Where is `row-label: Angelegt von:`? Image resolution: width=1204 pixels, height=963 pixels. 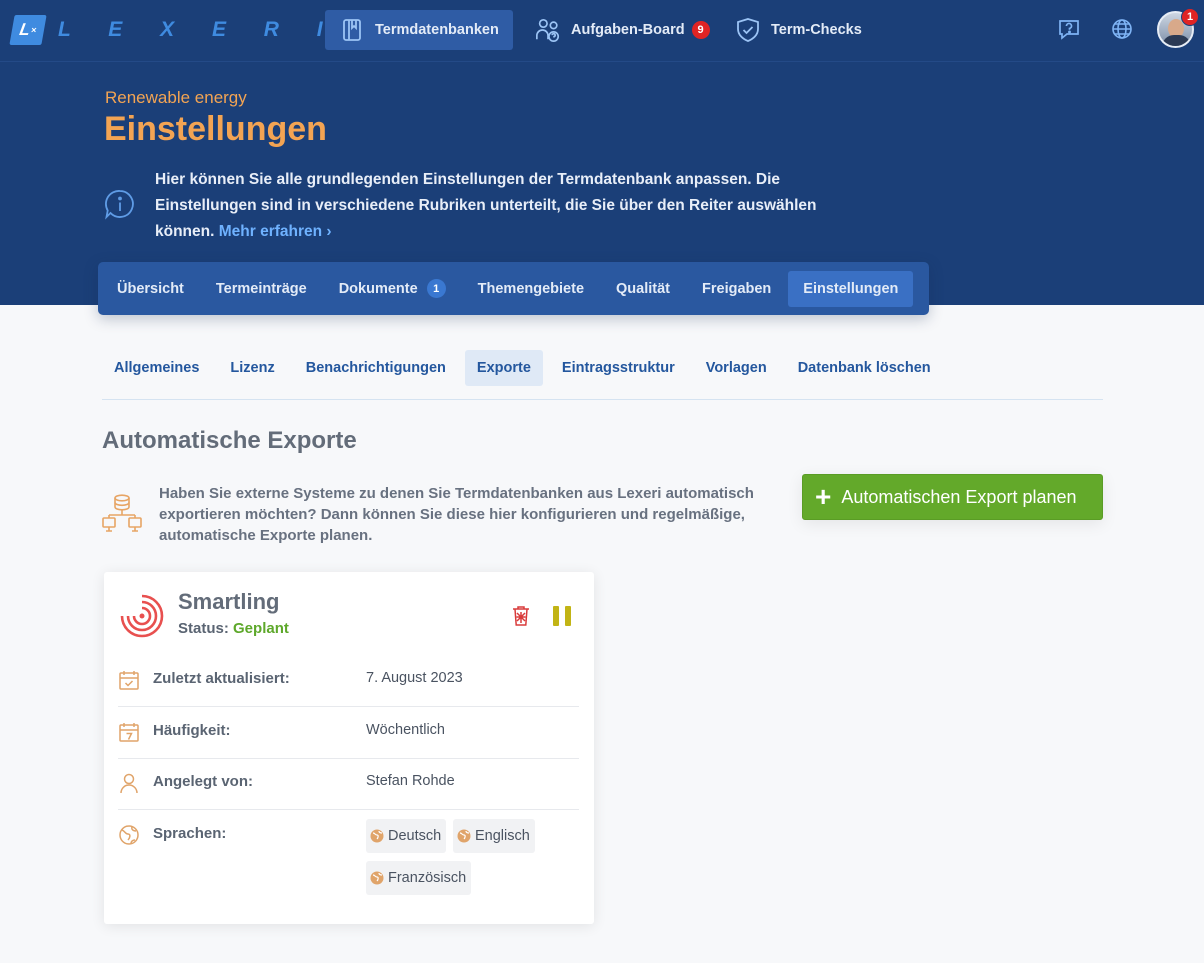 row-label: Angelegt von: is located at coordinates (203, 781).